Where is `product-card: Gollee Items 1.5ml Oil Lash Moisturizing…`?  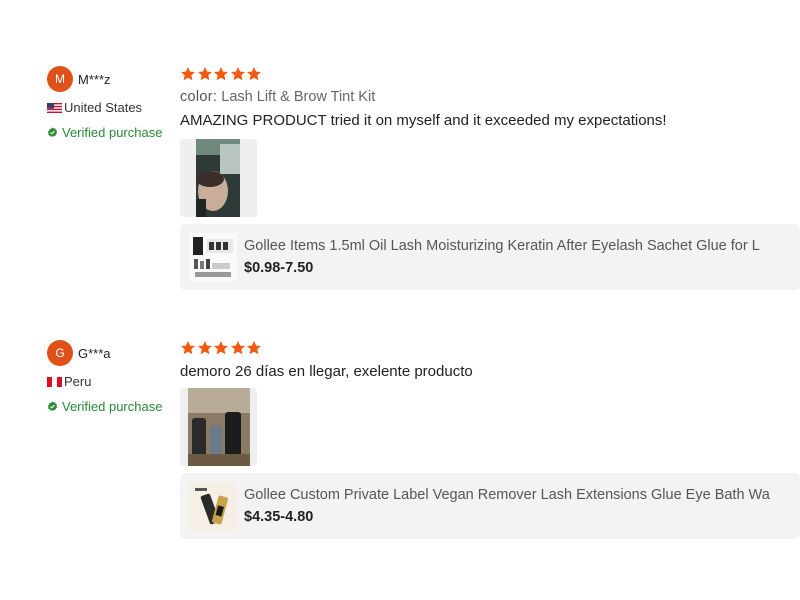
product-card: Gollee Items 1.5ml Oil Lash Moisturizing… is located at coordinates (490, 257).